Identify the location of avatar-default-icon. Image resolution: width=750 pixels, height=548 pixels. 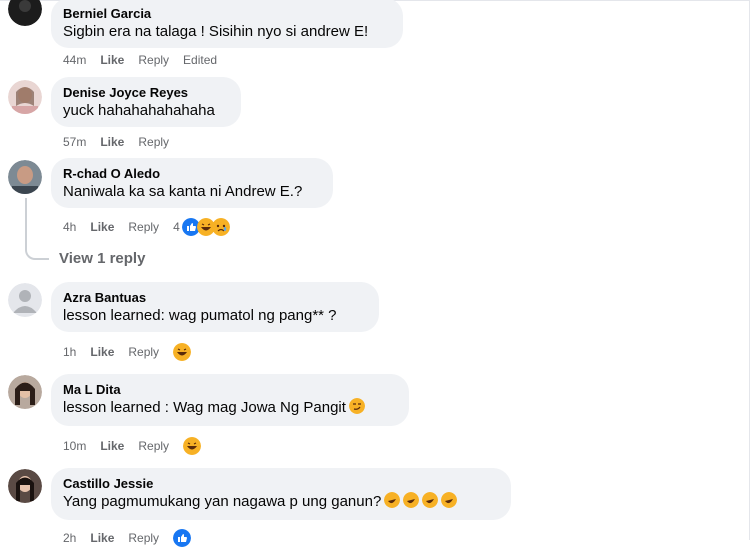
(25, 300).